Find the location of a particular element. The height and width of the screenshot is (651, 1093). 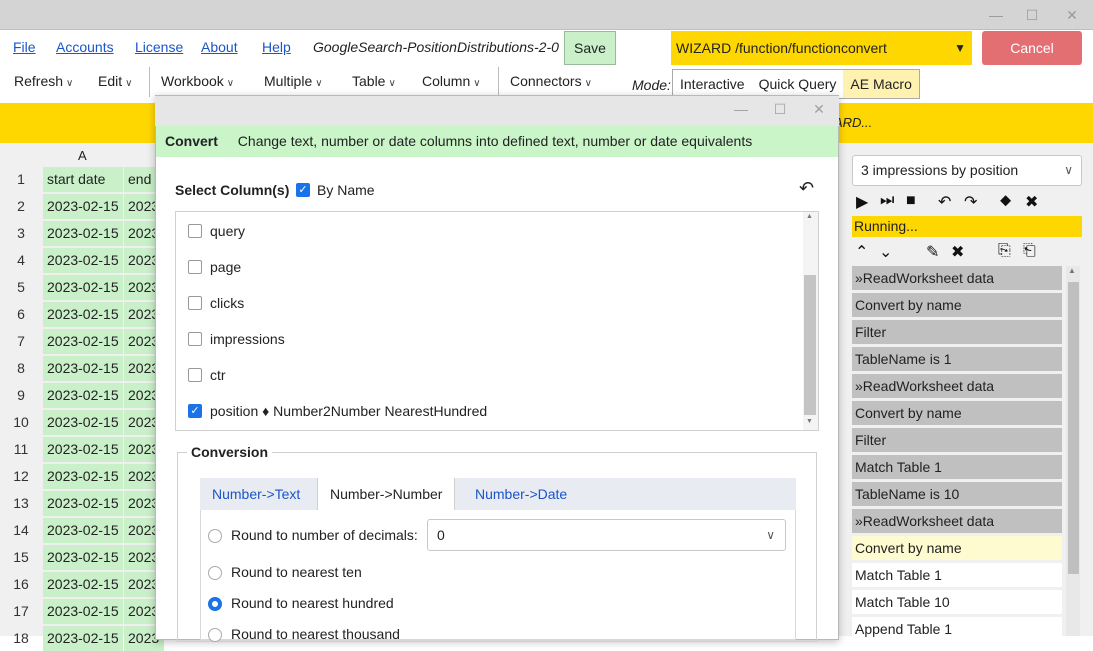

column-header-a: A is located at coordinates (82, 155).